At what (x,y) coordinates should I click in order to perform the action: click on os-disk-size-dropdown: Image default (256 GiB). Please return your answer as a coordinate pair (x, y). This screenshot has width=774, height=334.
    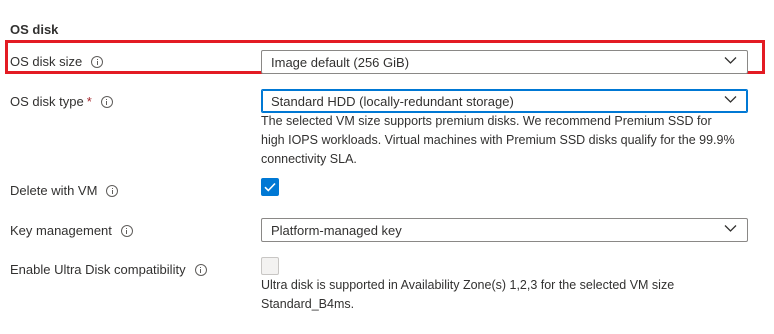
    Looking at the image, I should click on (504, 62).